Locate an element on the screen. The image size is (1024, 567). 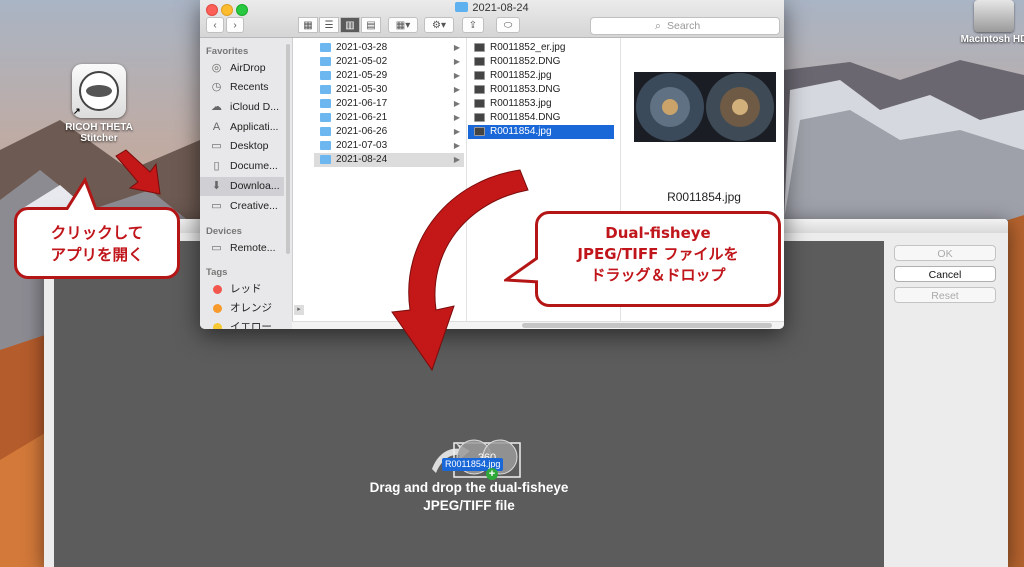
fisheye-preview-image is located at coordinates (705, 107).